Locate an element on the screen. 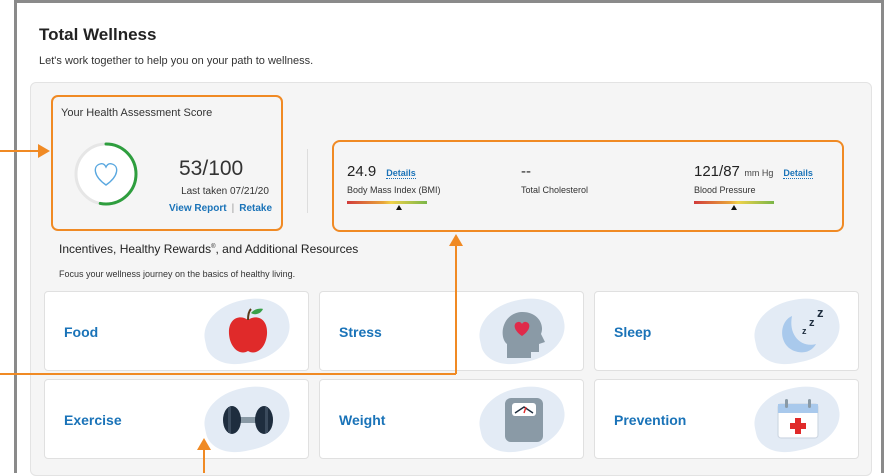  cholesterol-metric: -- Total Cholesterol is located at coordinates (554, 179).